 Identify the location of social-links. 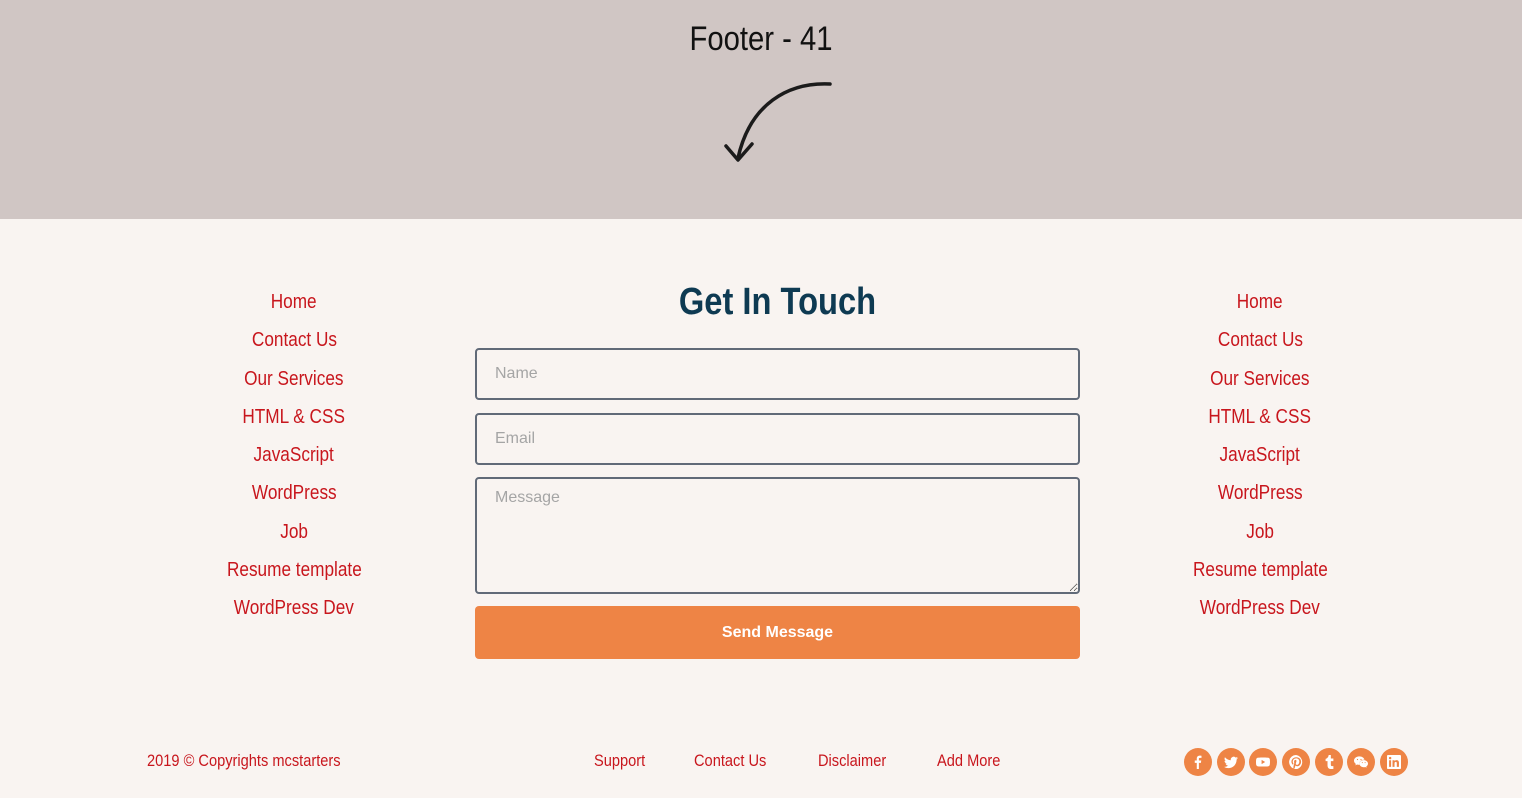
(1298, 762).